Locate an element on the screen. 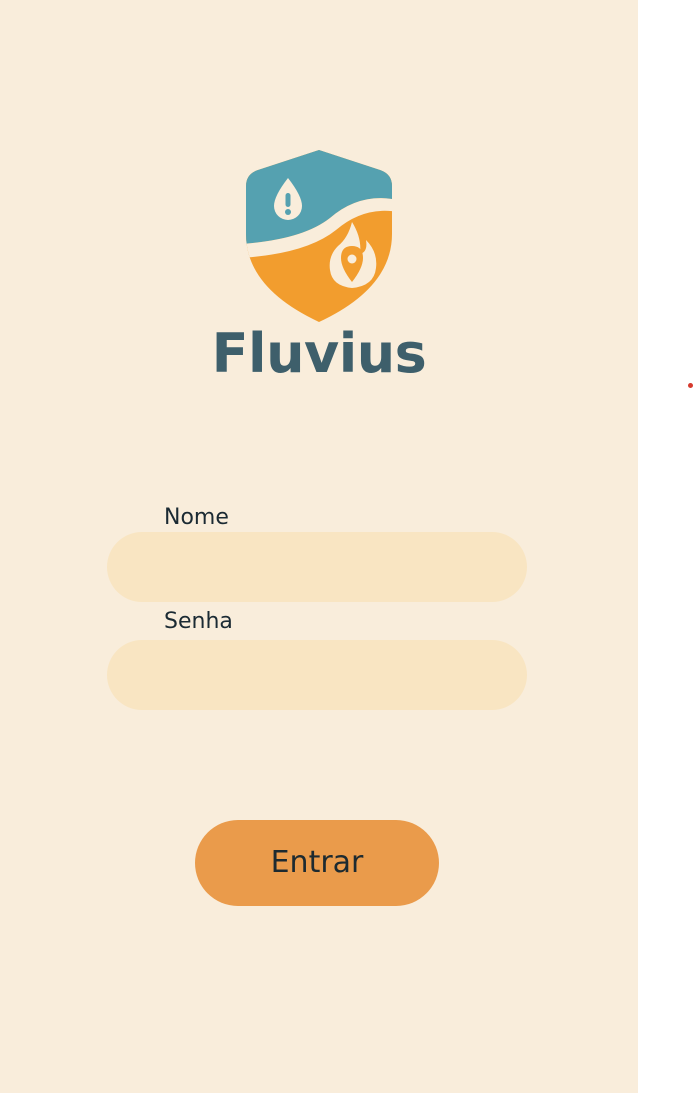 The height and width of the screenshot is (1093, 695). password-input is located at coordinates (317, 675).